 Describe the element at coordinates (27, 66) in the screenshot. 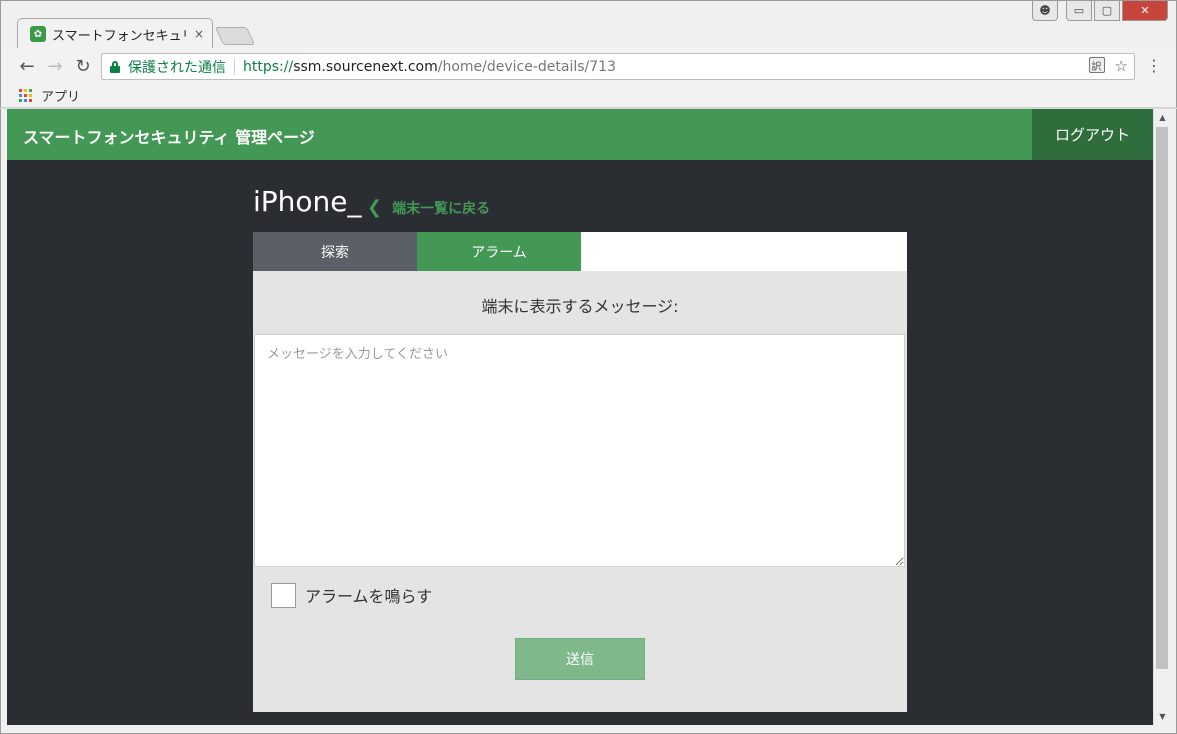

I see `back-arrow-icon: ←` at that location.